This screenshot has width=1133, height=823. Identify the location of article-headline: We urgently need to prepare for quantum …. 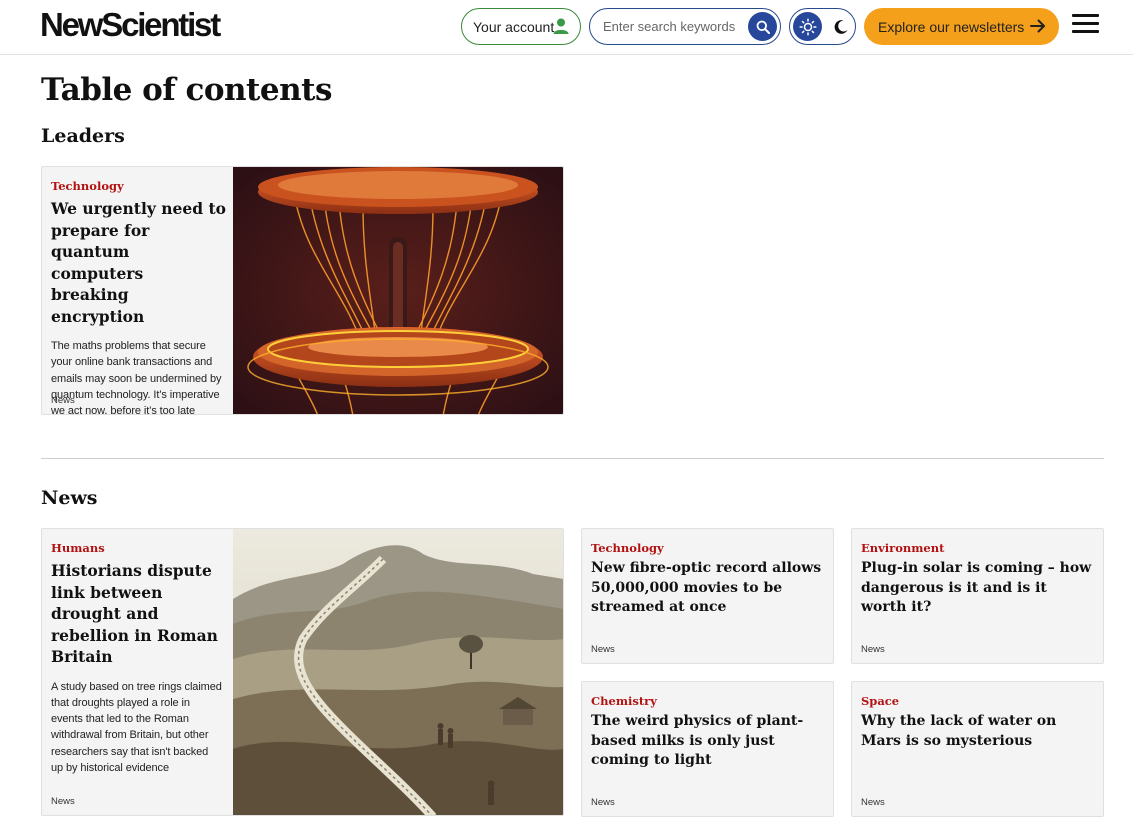
(138, 262).